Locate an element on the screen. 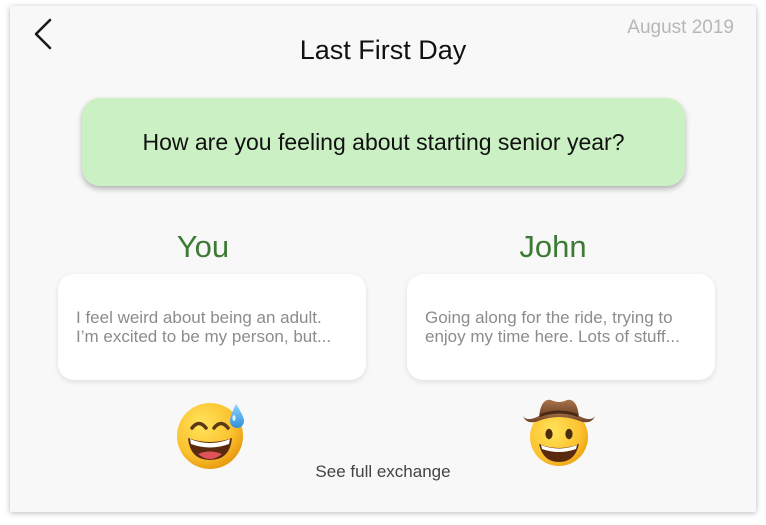  answer-line: Going along for the ride, trying to is located at coordinates (549, 317).